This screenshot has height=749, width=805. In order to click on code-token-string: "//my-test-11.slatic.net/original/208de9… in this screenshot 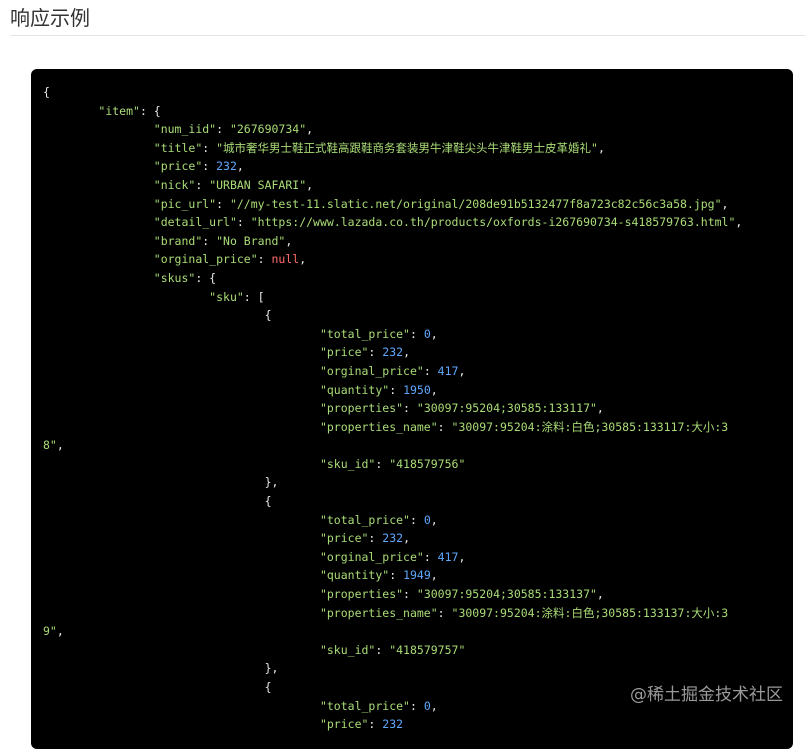, I will do `click(475, 203)`.